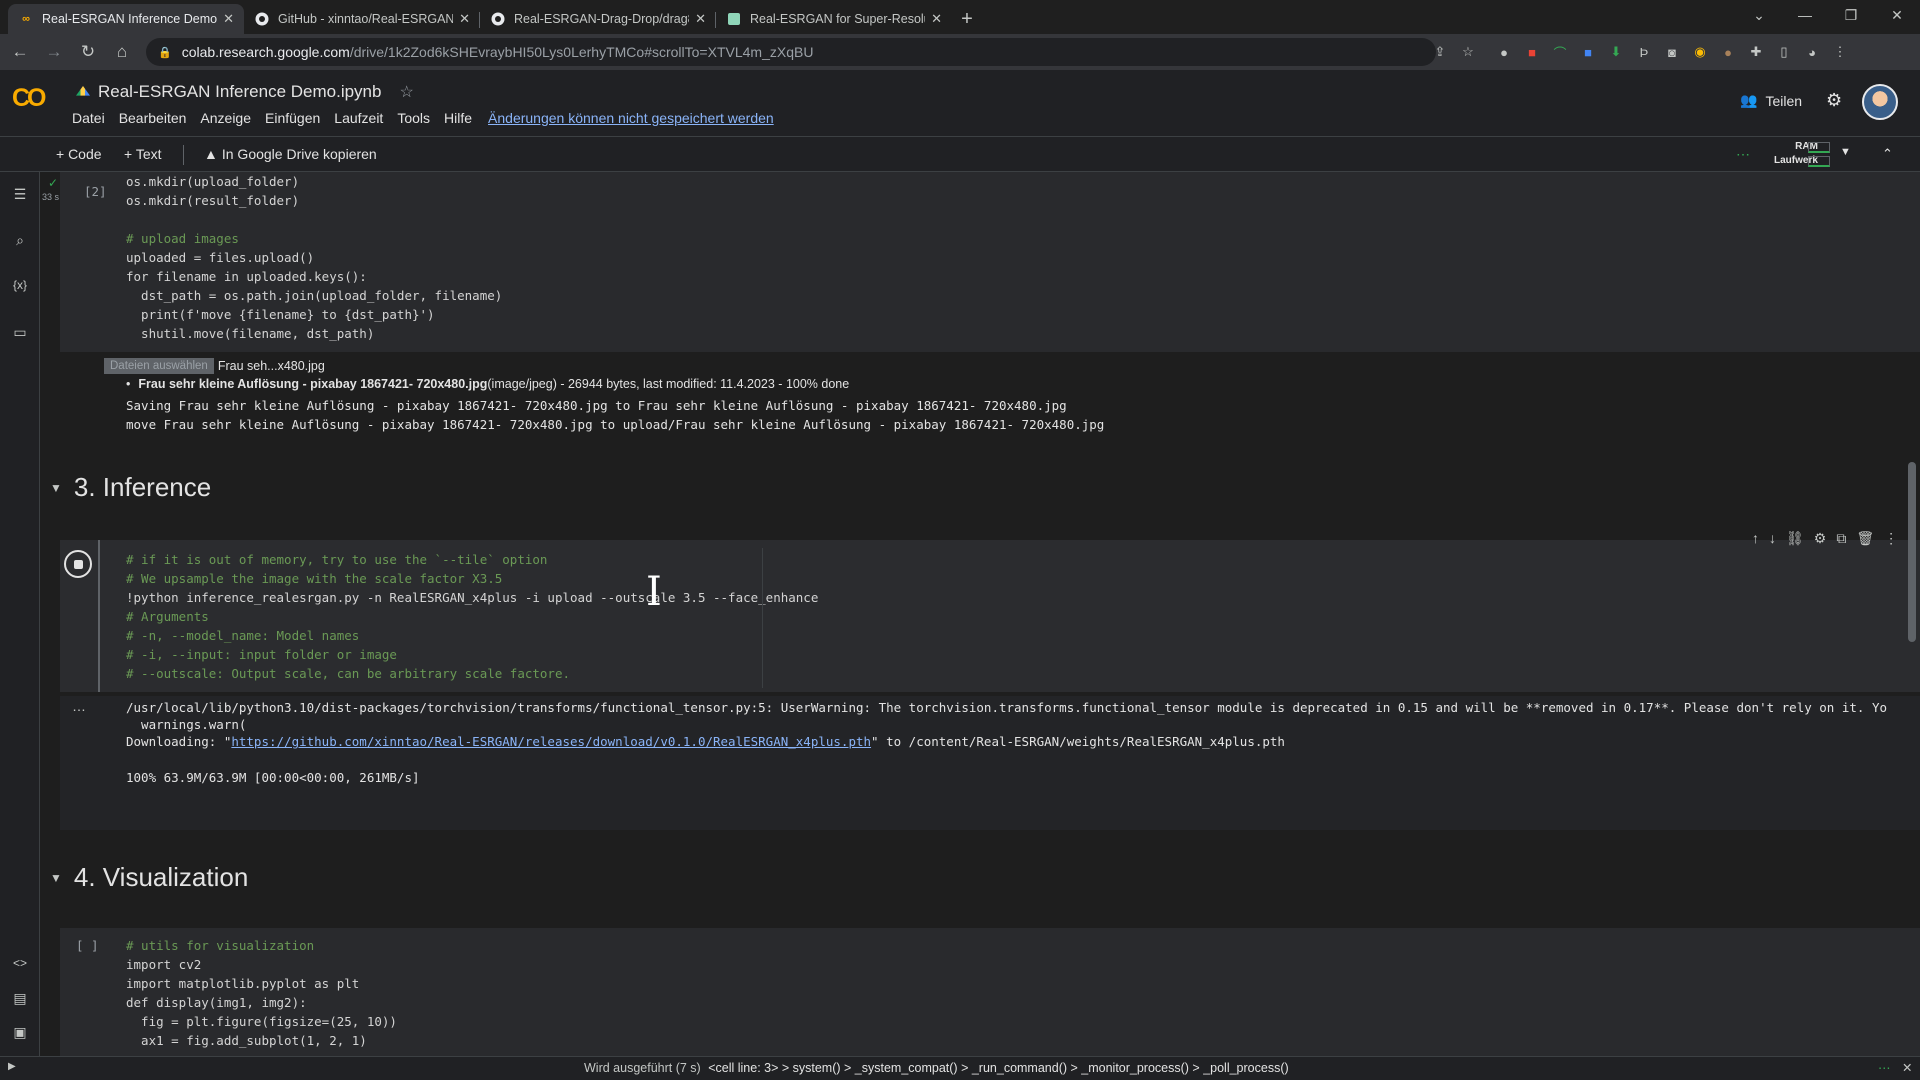 The height and width of the screenshot is (1080, 1920). Describe the element at coordinates (164, 964) in the screenshot. I see `code-line: import cv2` at that location.